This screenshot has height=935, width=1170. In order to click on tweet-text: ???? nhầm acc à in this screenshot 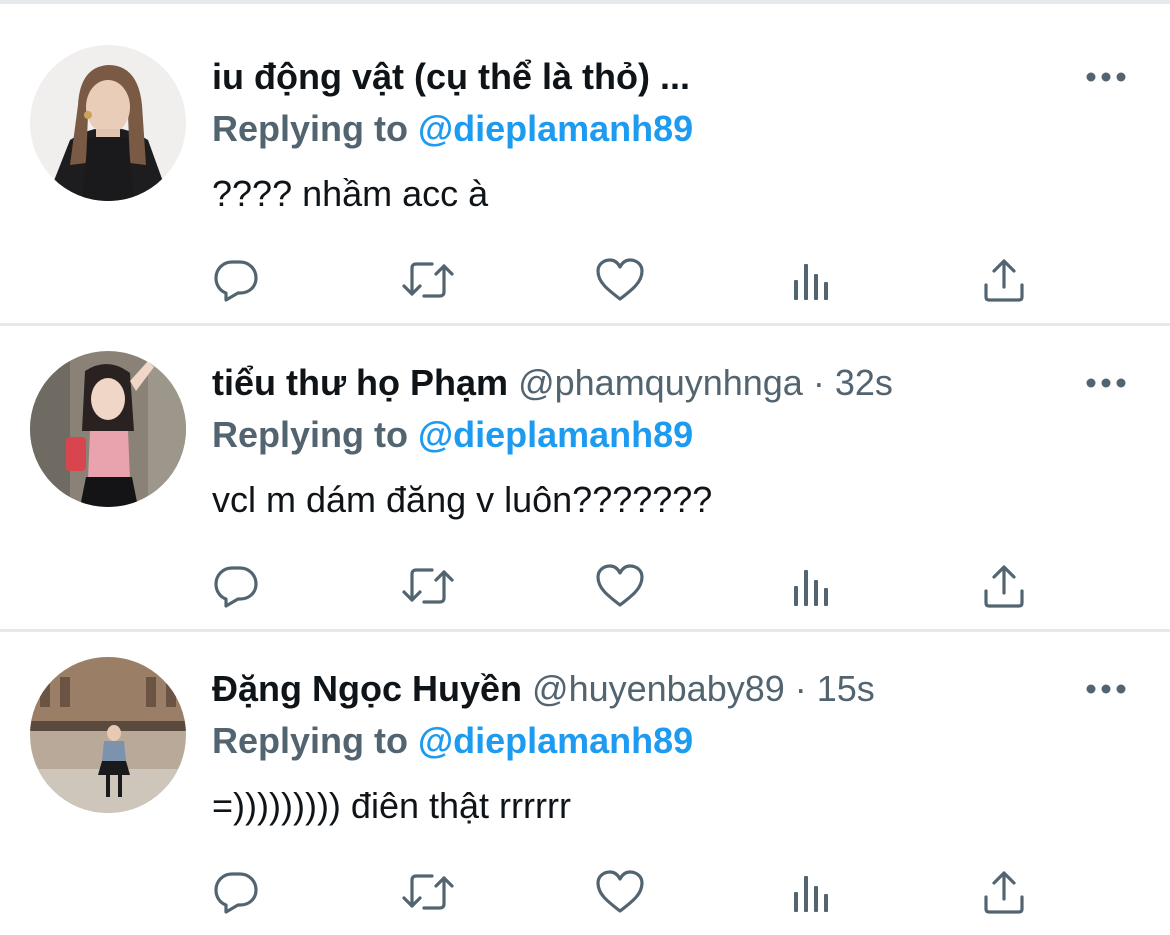, I will do `click(350, 193)`.